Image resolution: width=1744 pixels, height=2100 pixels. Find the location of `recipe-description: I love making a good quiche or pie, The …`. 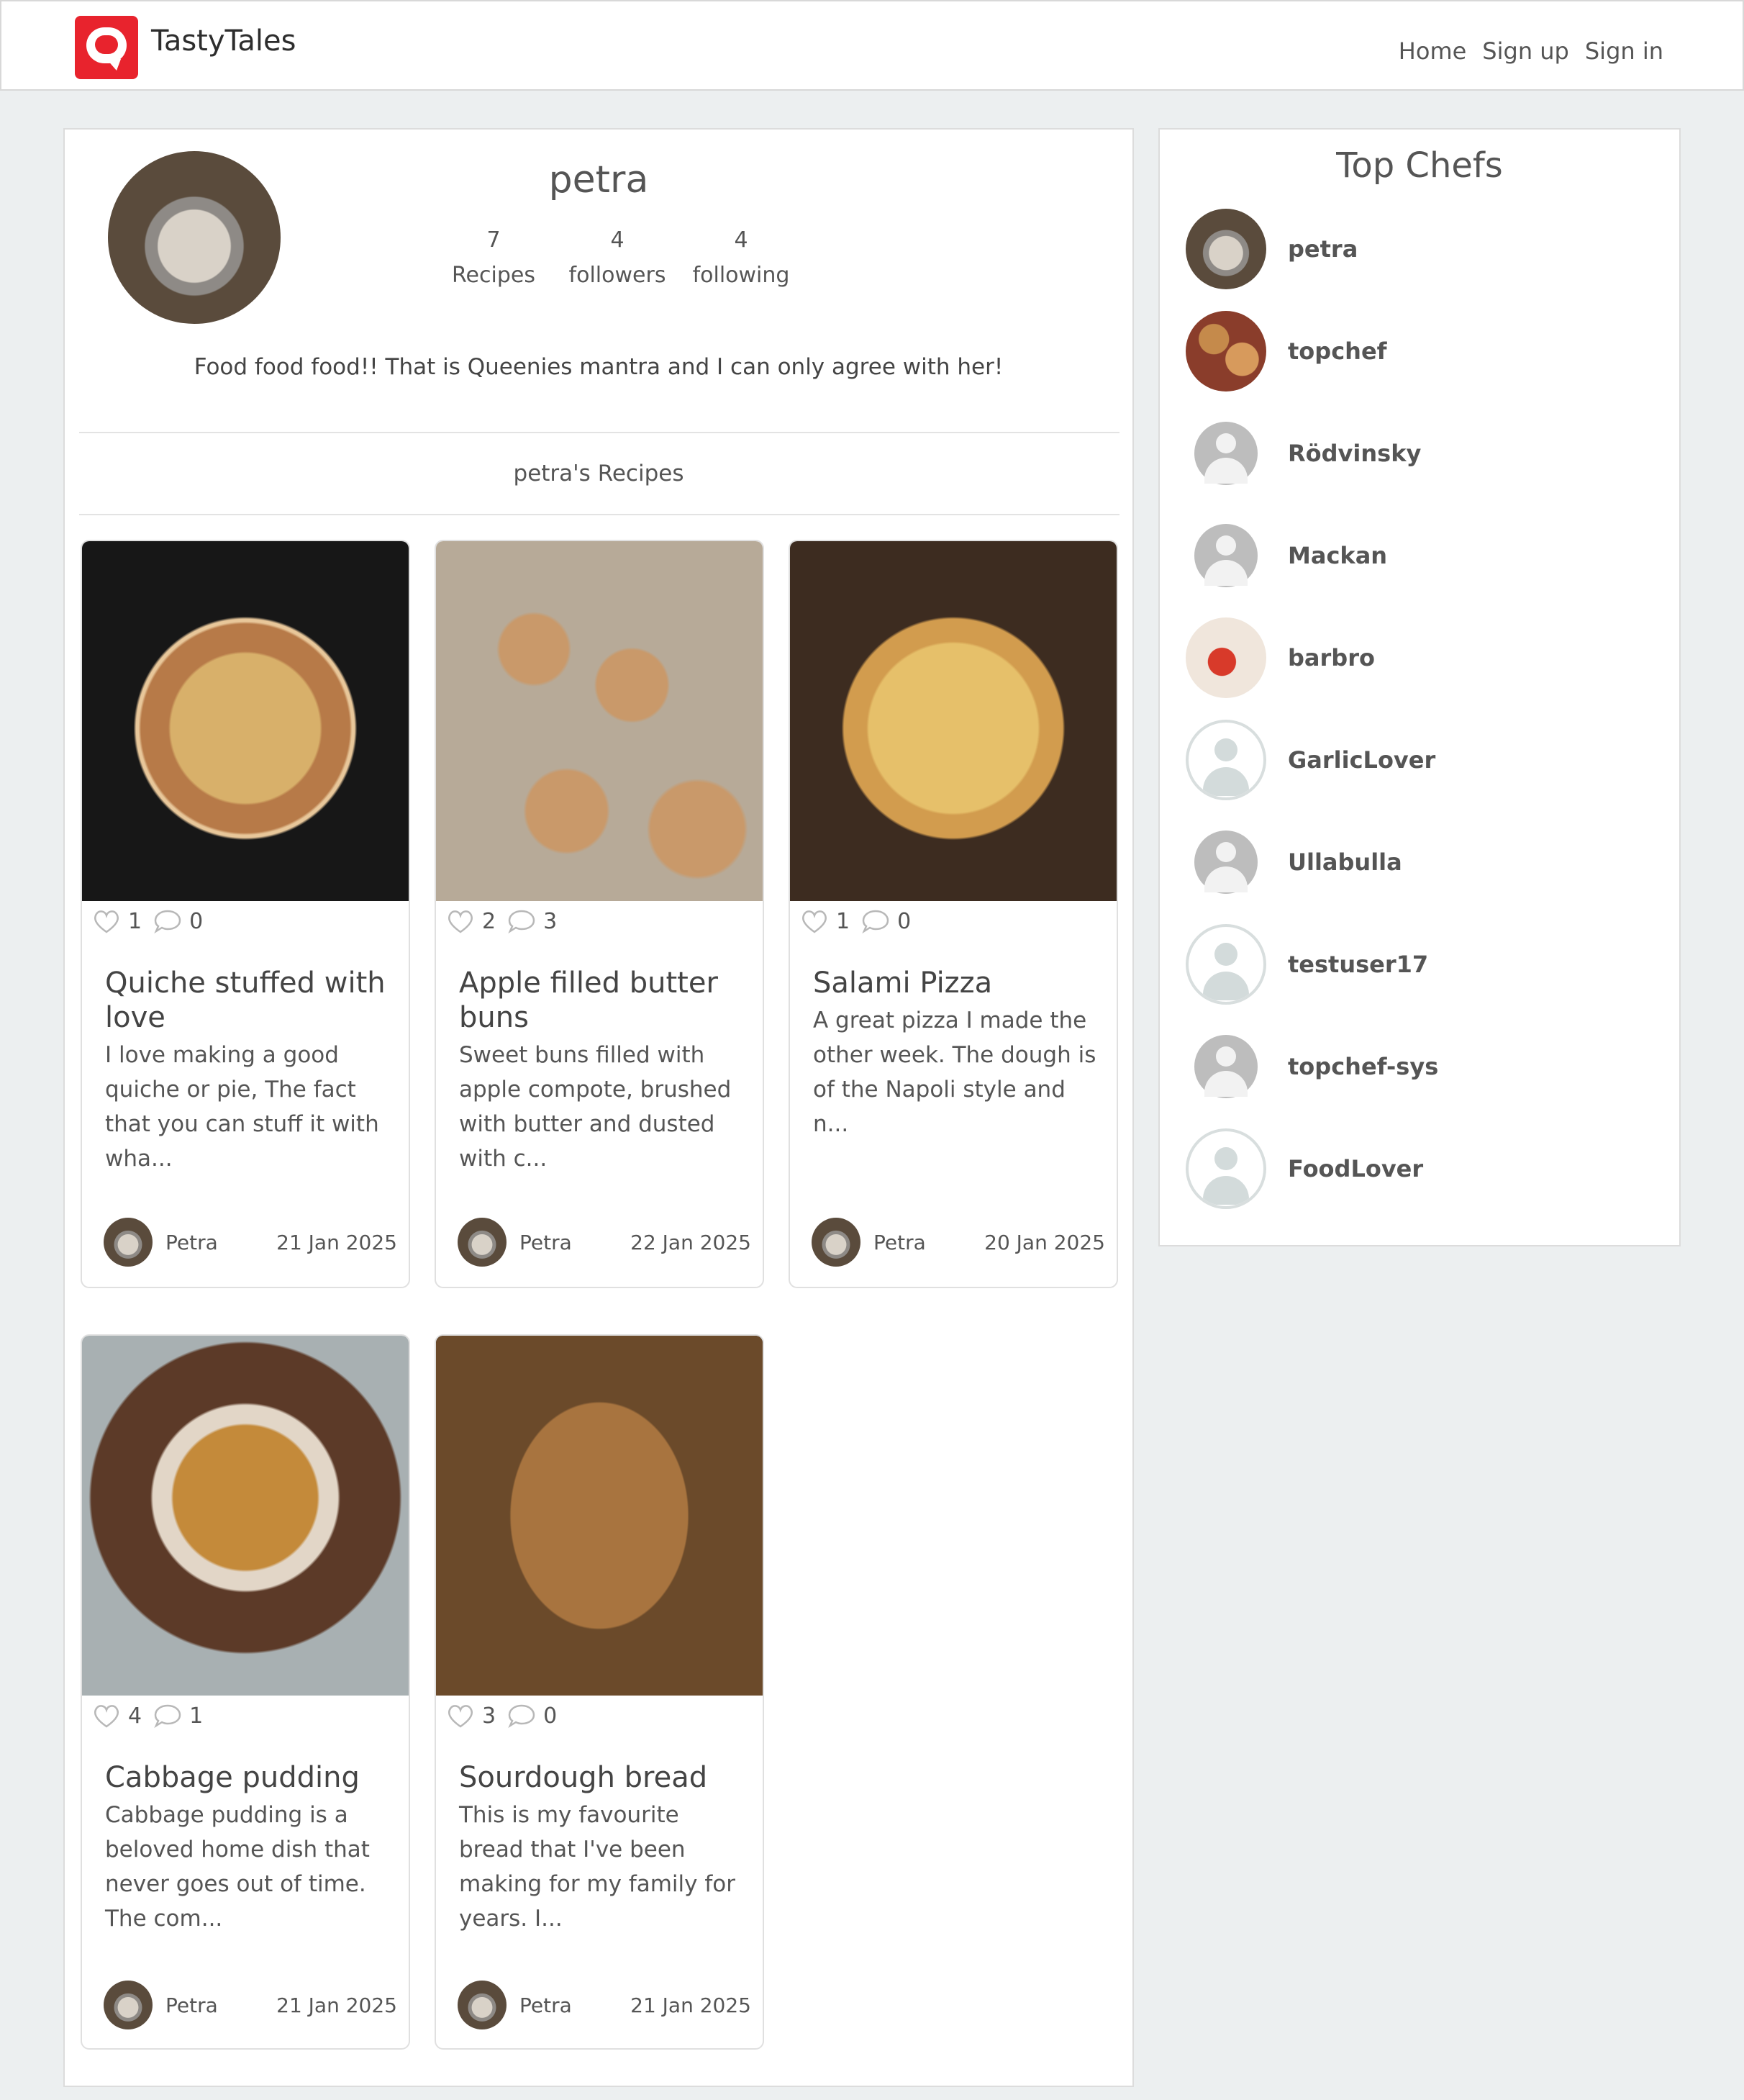

recipe-description: I love making a good quiche or pie, The … is located at coordinates (242, 1107).